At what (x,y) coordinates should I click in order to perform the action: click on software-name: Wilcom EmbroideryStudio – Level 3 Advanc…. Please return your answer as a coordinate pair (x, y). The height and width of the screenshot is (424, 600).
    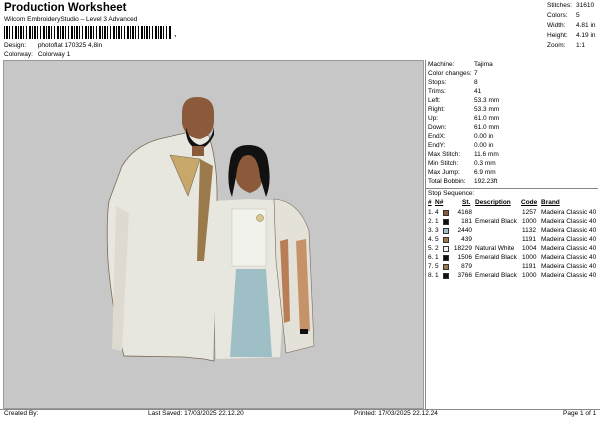
    Looking at the image, I should click on (71, 19).